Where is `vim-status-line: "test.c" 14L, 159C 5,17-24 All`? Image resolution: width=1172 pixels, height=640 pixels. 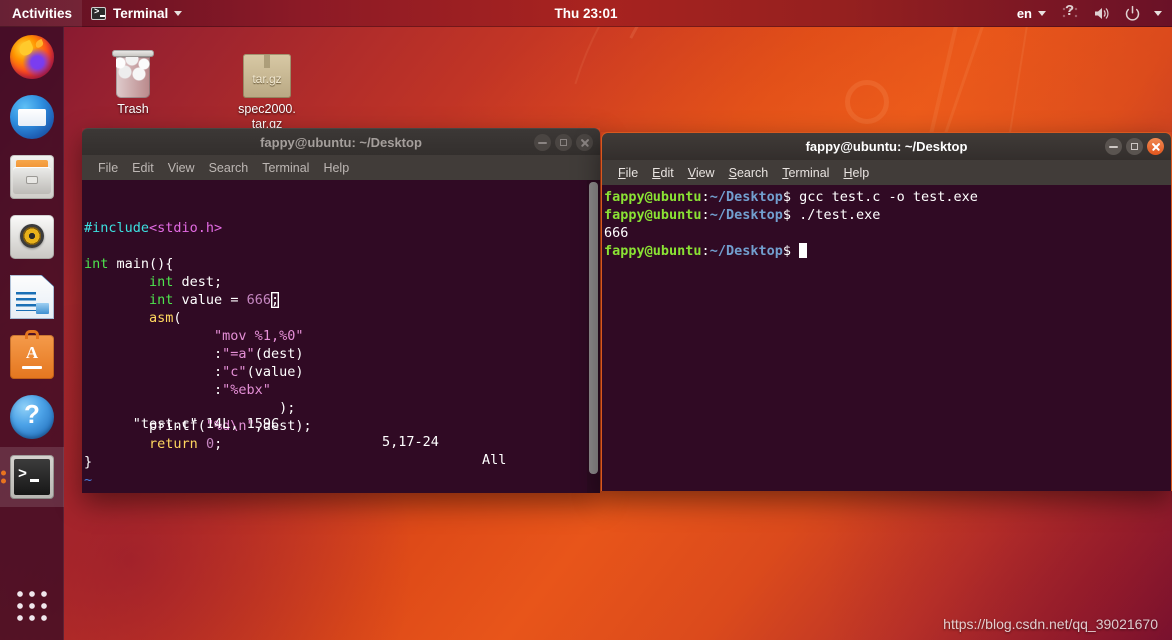 vim-status-line: "test.c" 14L, 159C 5,17-24 All is located at coordinates (332, 442).